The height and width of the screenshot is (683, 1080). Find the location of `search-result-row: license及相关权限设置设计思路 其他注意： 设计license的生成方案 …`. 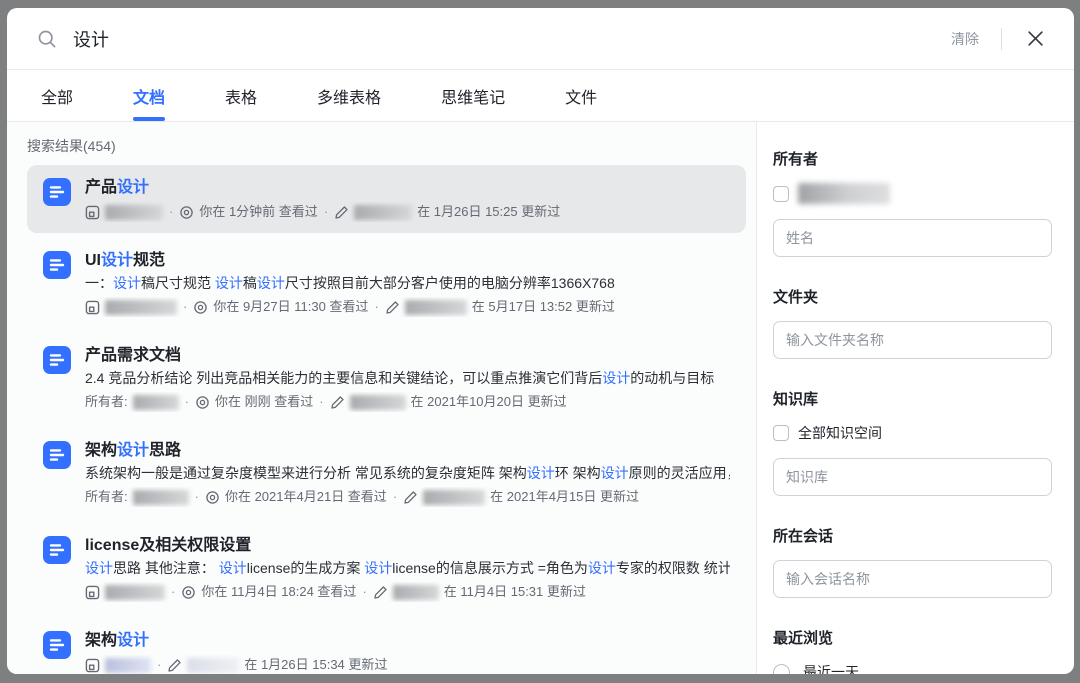

search-result-row: license及相关权限设置设计思路 其他注意： 设计license的生成方案 … is located at coordinates (386, 568).